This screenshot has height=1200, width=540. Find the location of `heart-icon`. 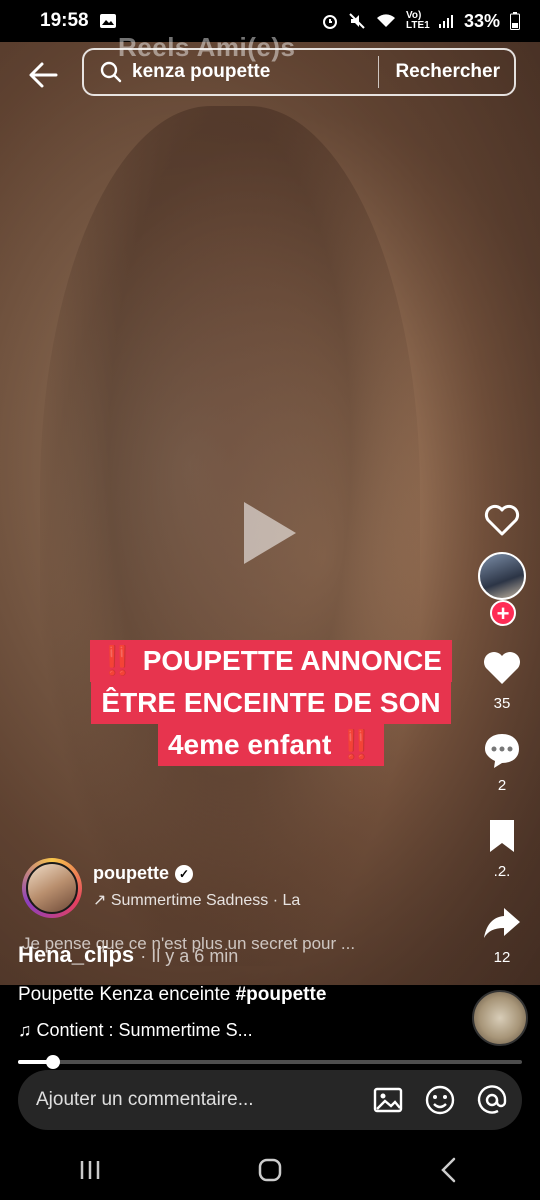

heart-icon is located at coordinates (502, 668).